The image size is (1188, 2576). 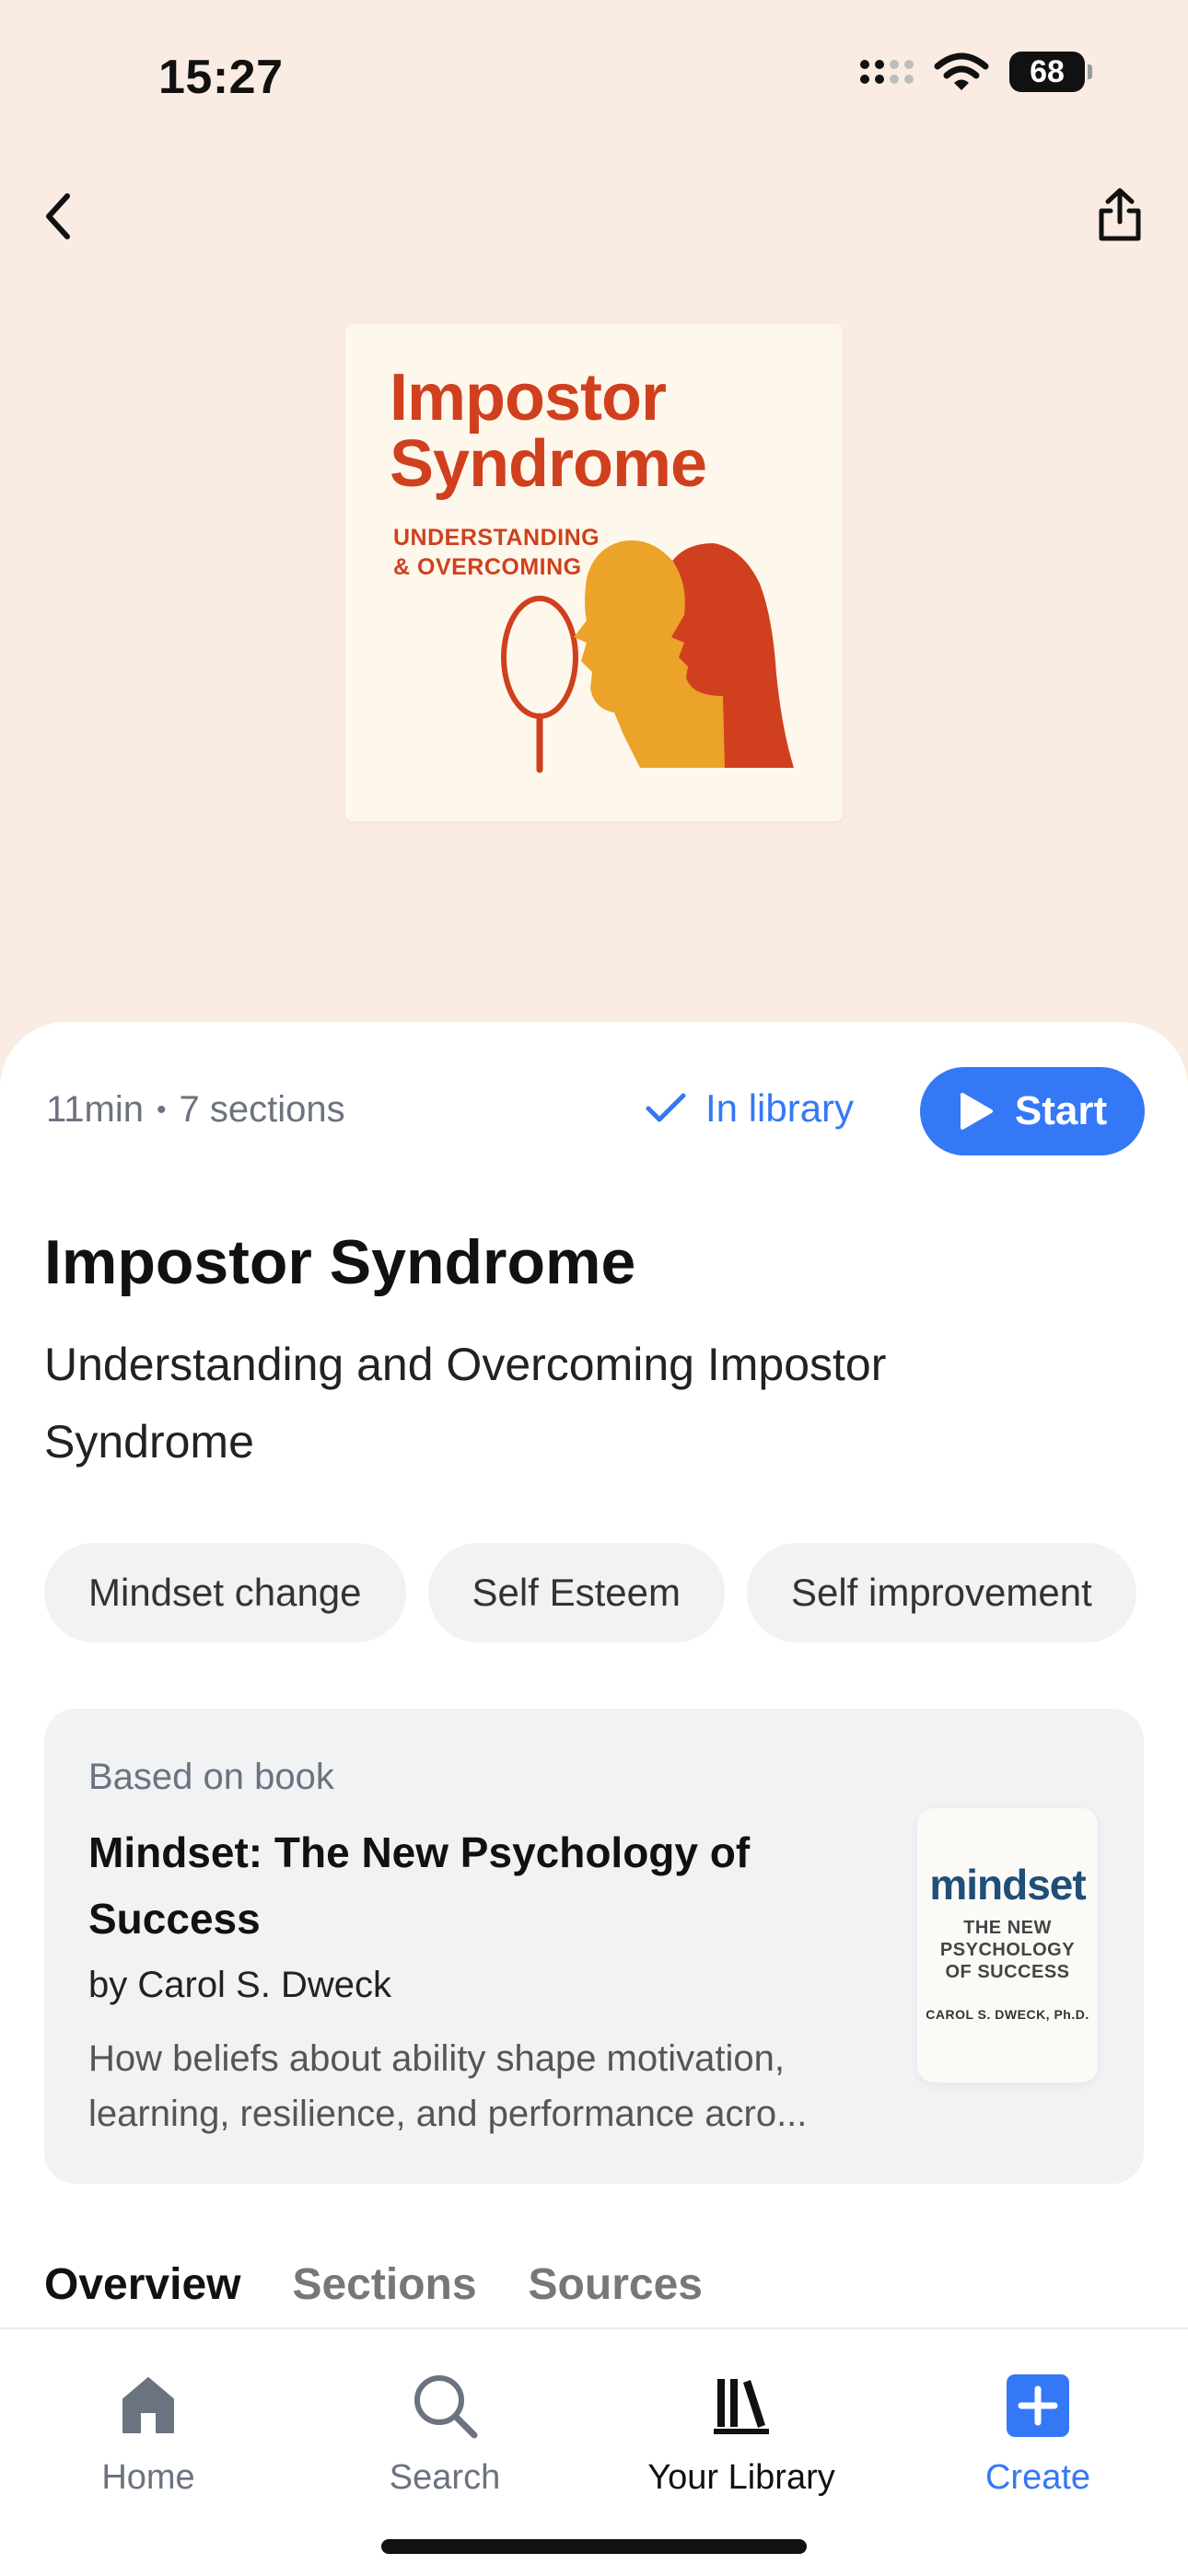 What do you see at coordinates (419, 1885) in the screenshot?
I see `book-title: Mindset: The New Psychology of Success` at bounding box center [419, 1885].